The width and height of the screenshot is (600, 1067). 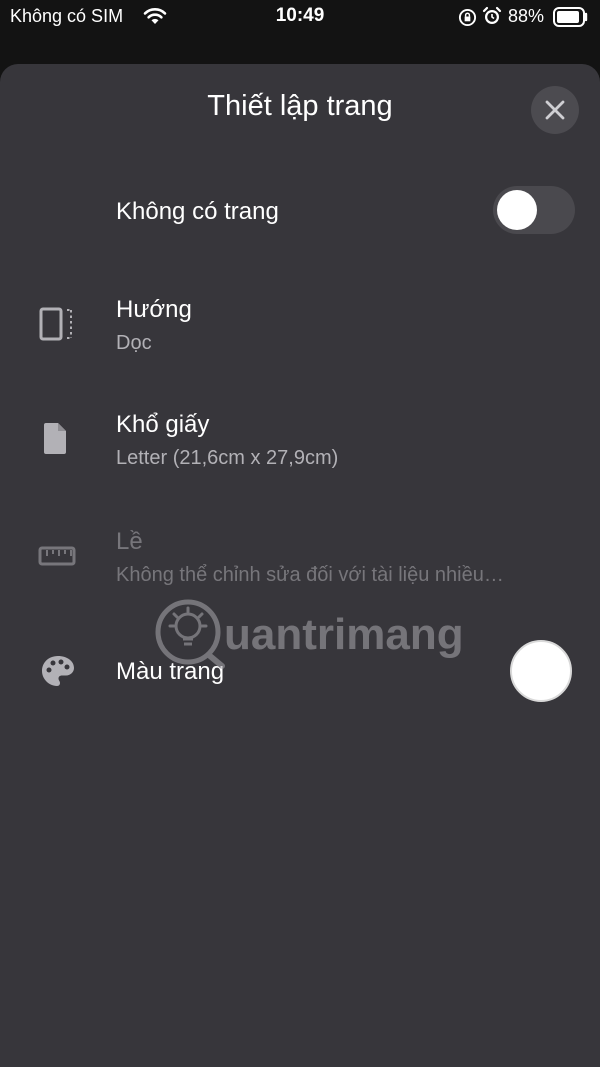 I want to click on no-pages-toggle, so click(x=534, y=210).